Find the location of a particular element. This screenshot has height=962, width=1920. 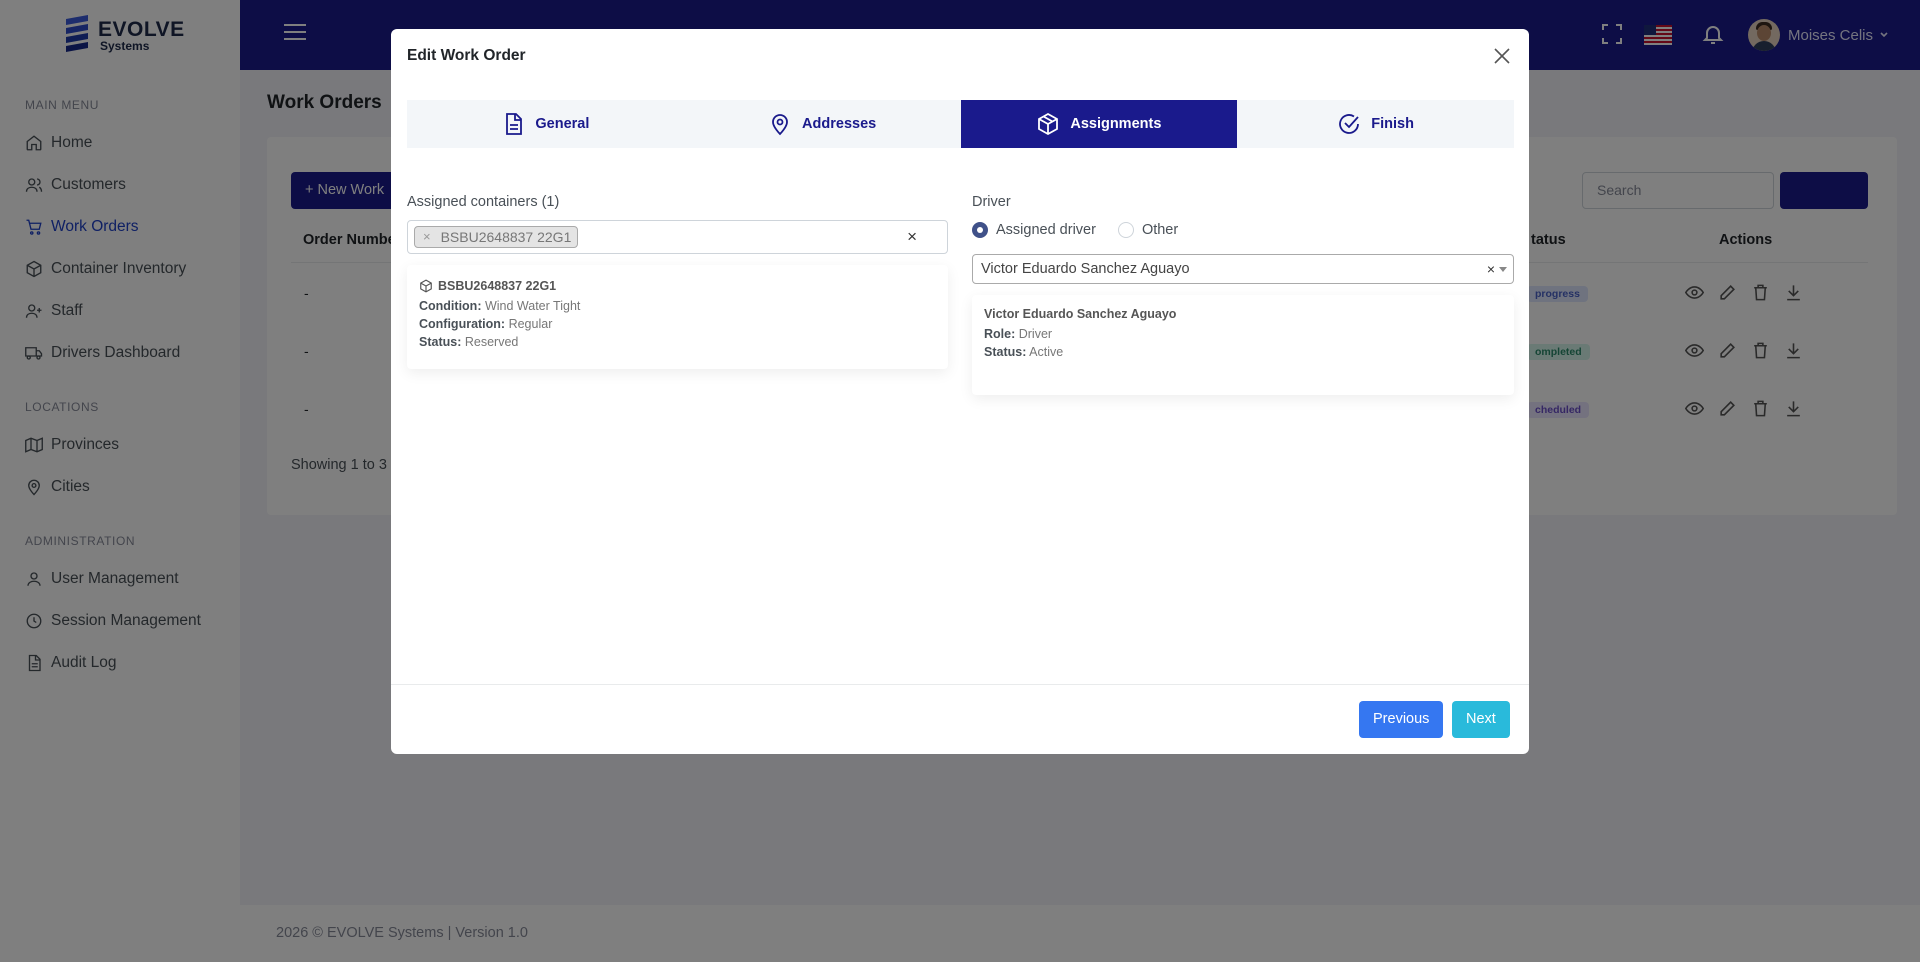

status-label: Status: is located at coordinates (440, 342).